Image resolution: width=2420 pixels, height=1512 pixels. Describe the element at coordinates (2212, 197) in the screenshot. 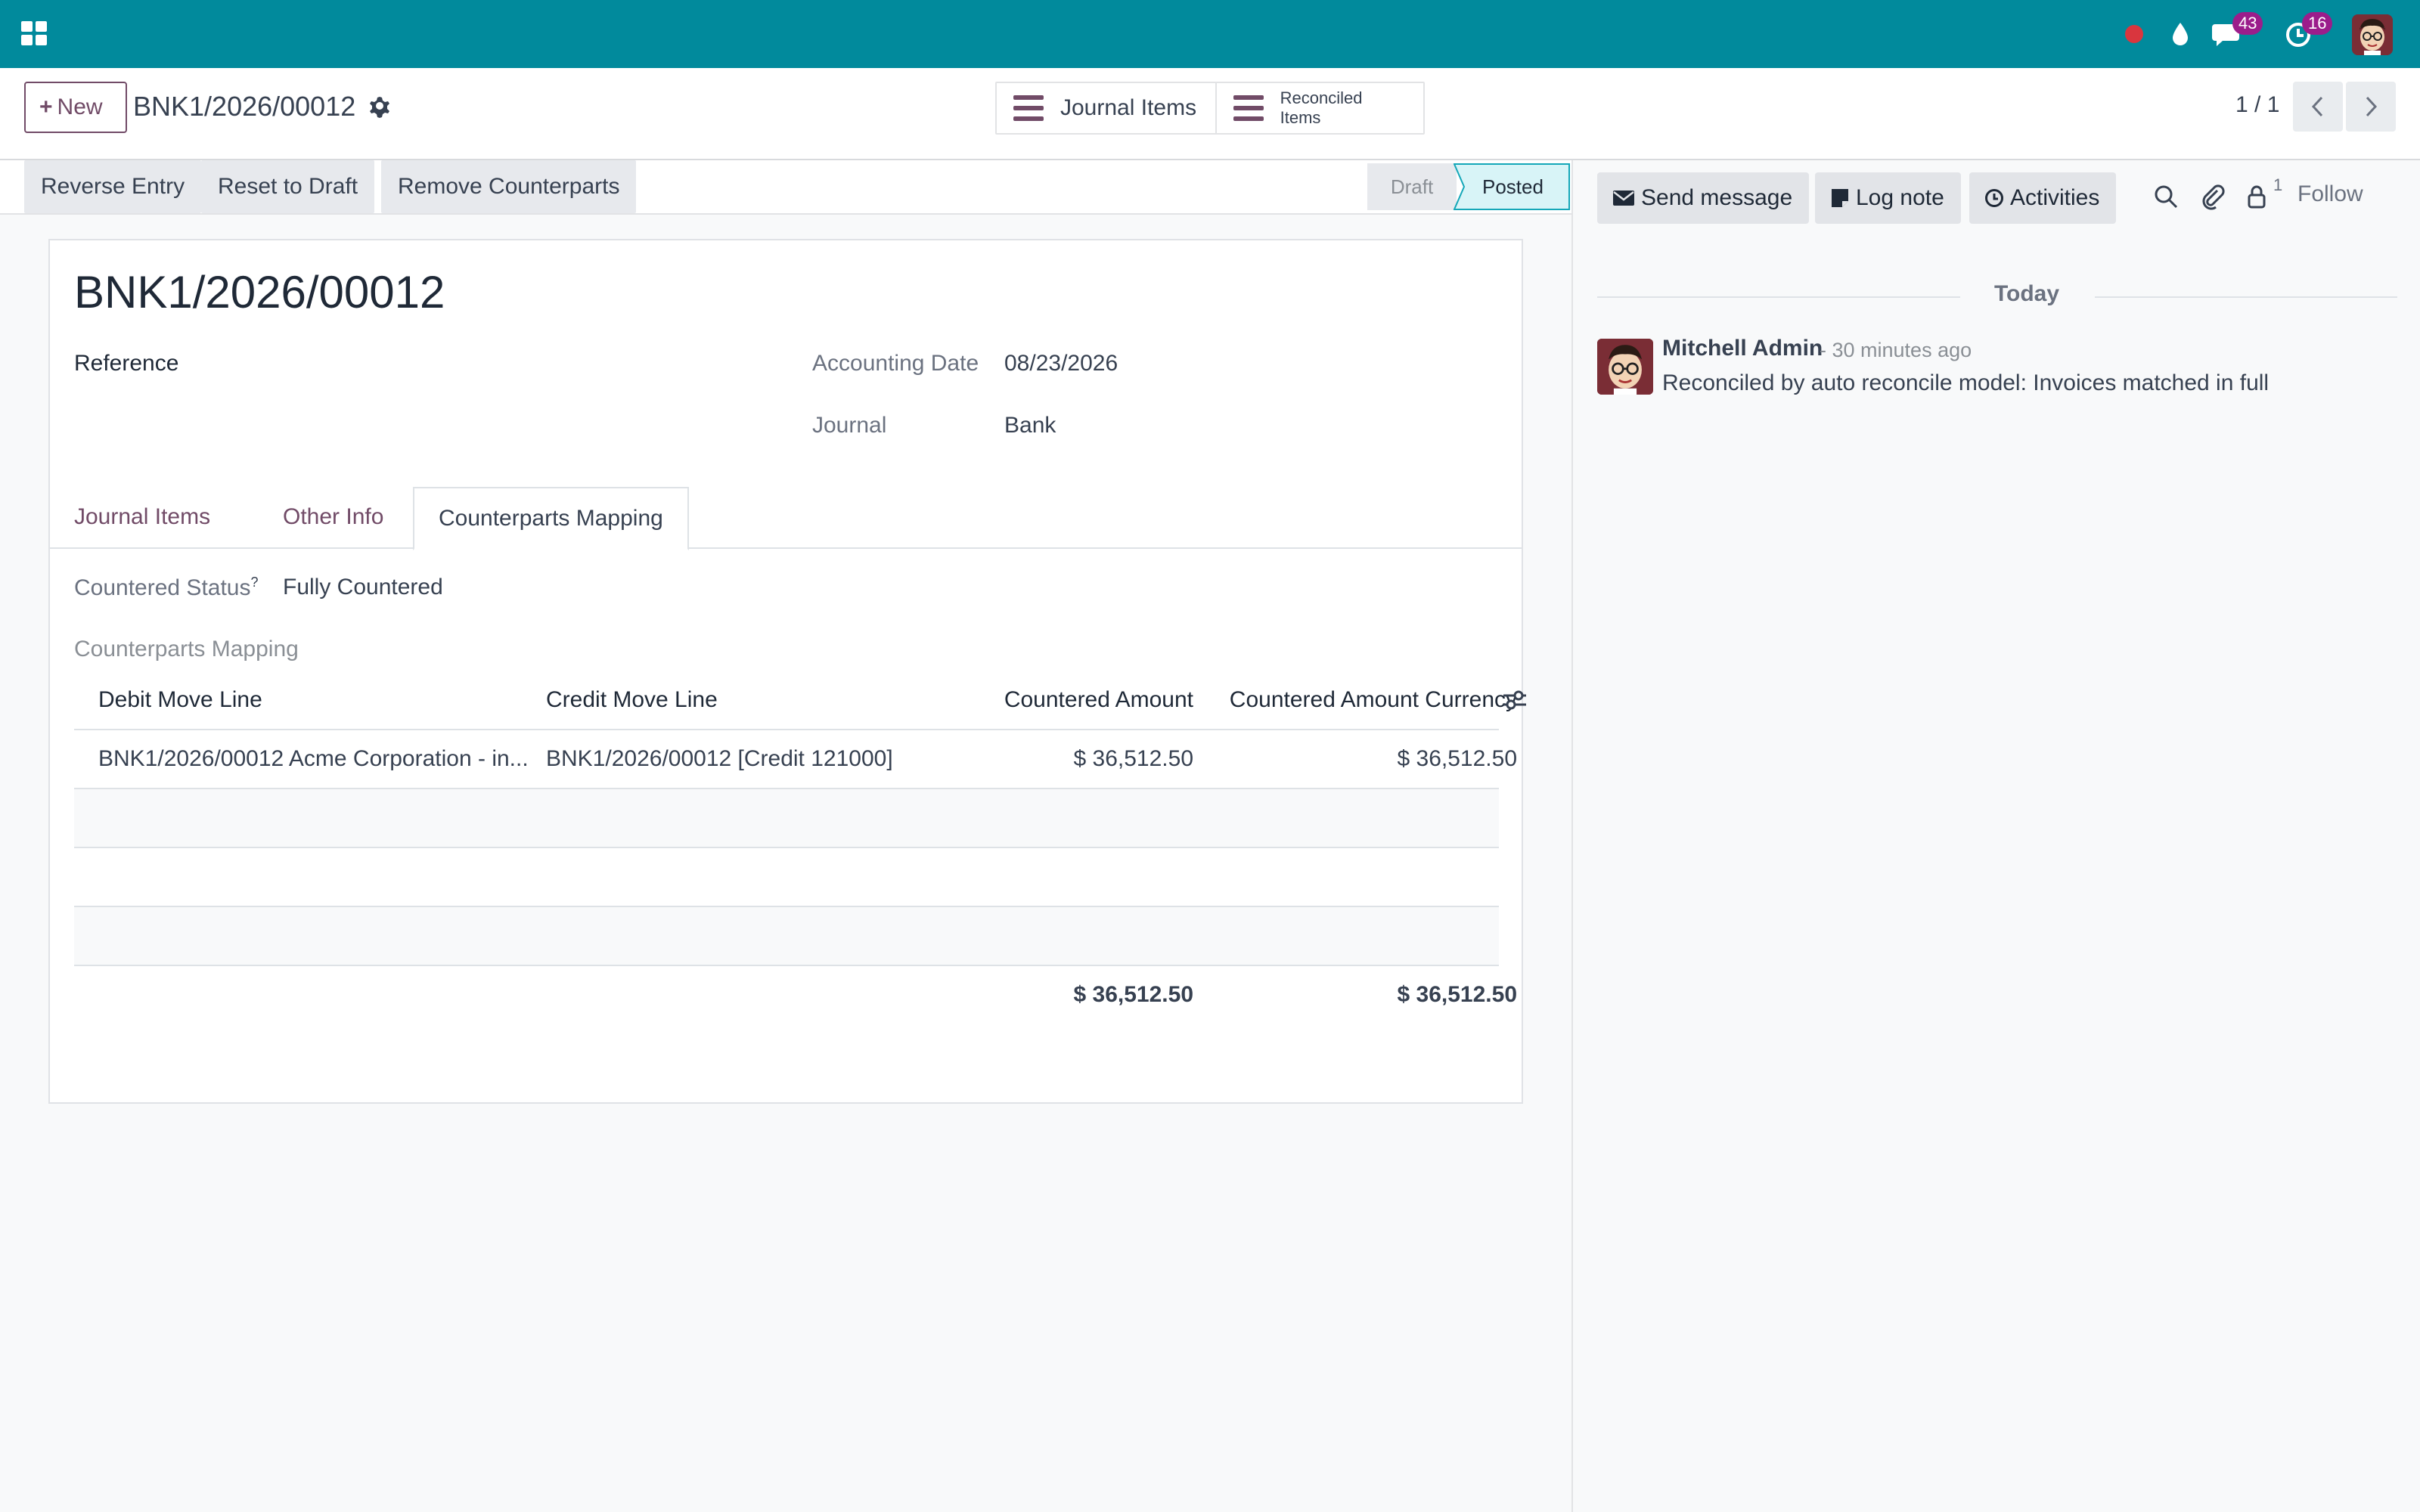

I see `paperclip-icon` at that location.